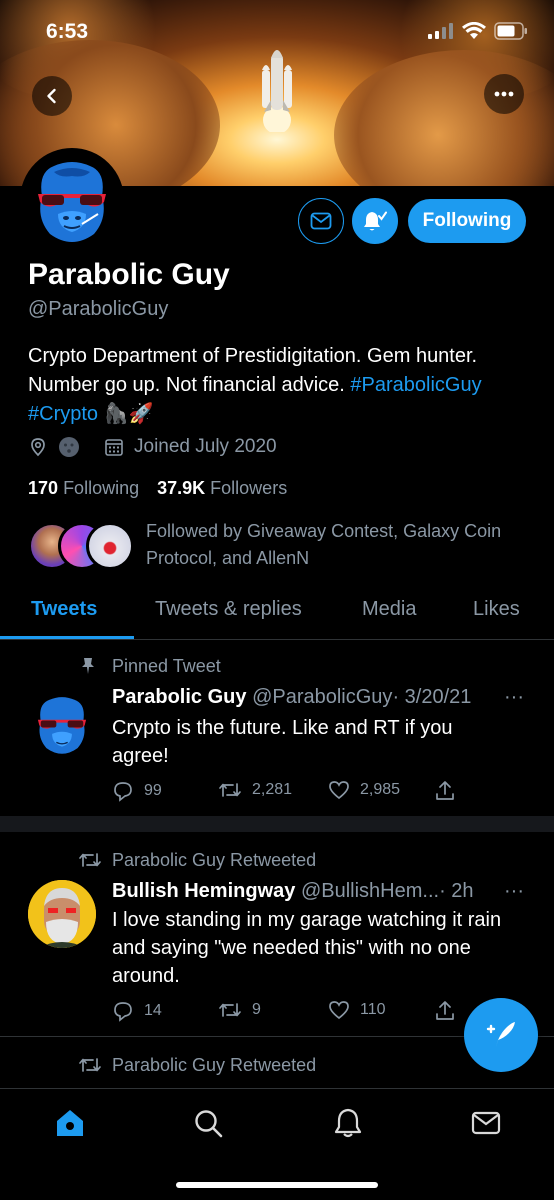  I want to click on tab-tweets-replies: Tweets & replies, so click(228, 609).